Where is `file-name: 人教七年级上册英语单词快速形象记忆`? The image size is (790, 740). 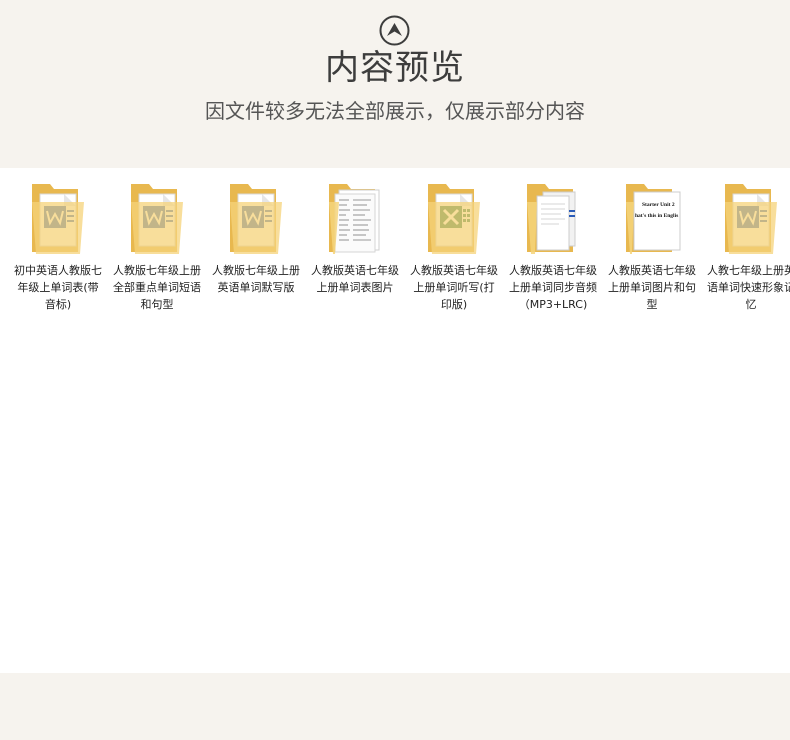
file-name: 人教七年级上册英语单词快速形象记忆 is located at coordinates (748, 287).